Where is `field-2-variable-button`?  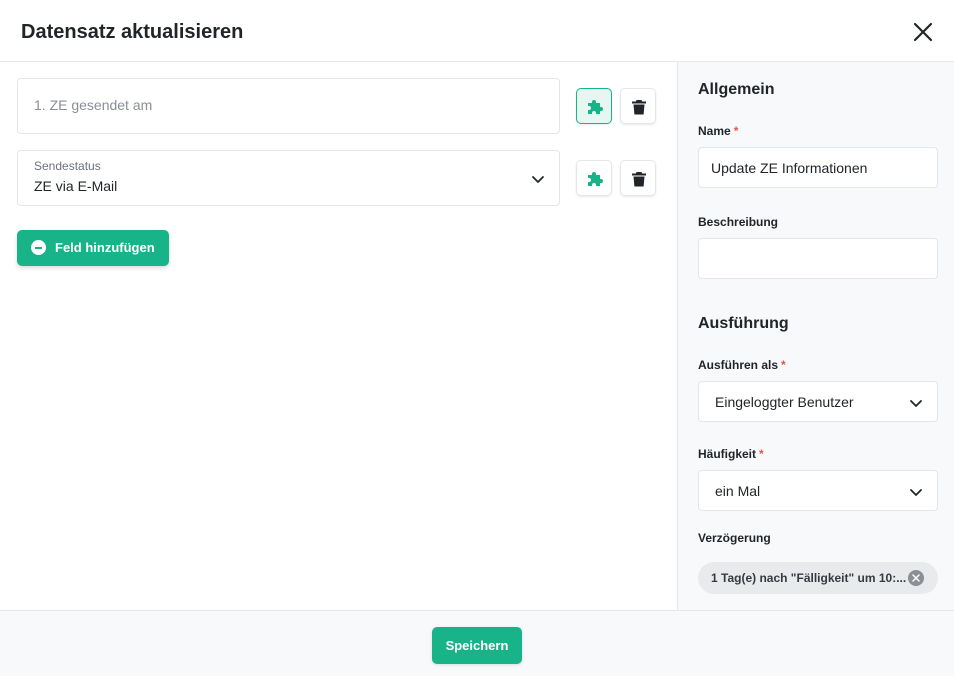
field-2-variable-button is located at coordinates (594, 178).